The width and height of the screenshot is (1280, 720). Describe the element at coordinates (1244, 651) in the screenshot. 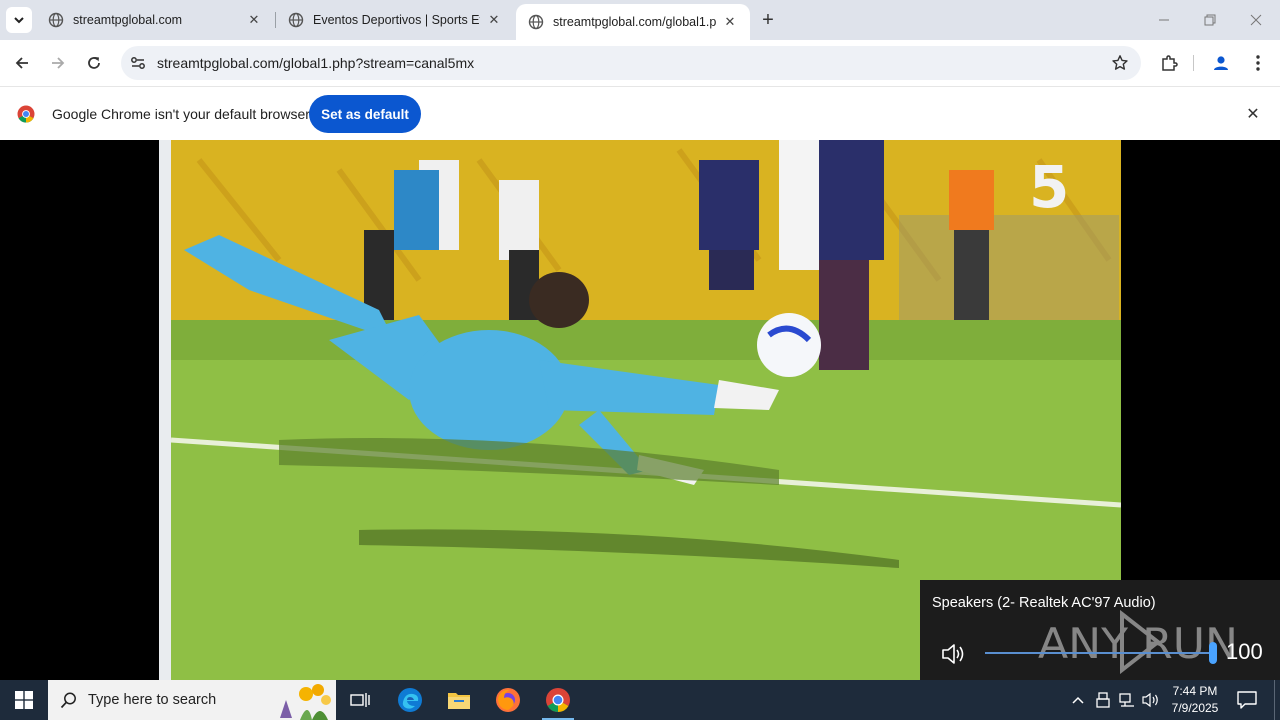

I see `volume-level: 100` at that location.